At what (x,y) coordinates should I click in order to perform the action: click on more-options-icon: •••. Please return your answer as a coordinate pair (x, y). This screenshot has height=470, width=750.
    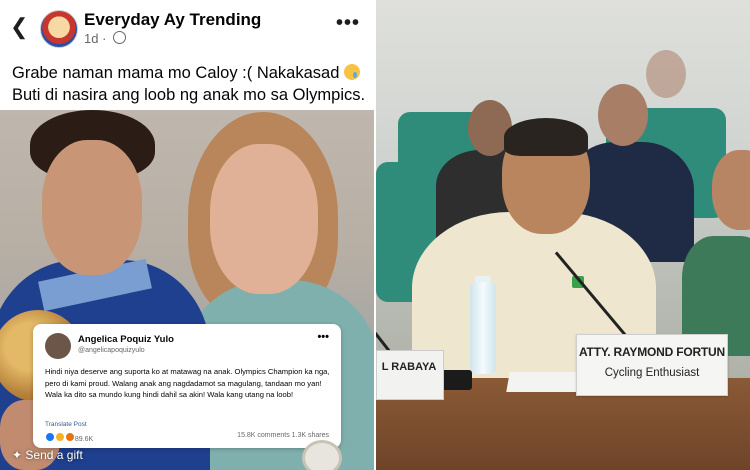
    Looking at the image, I should click on (348, 23).